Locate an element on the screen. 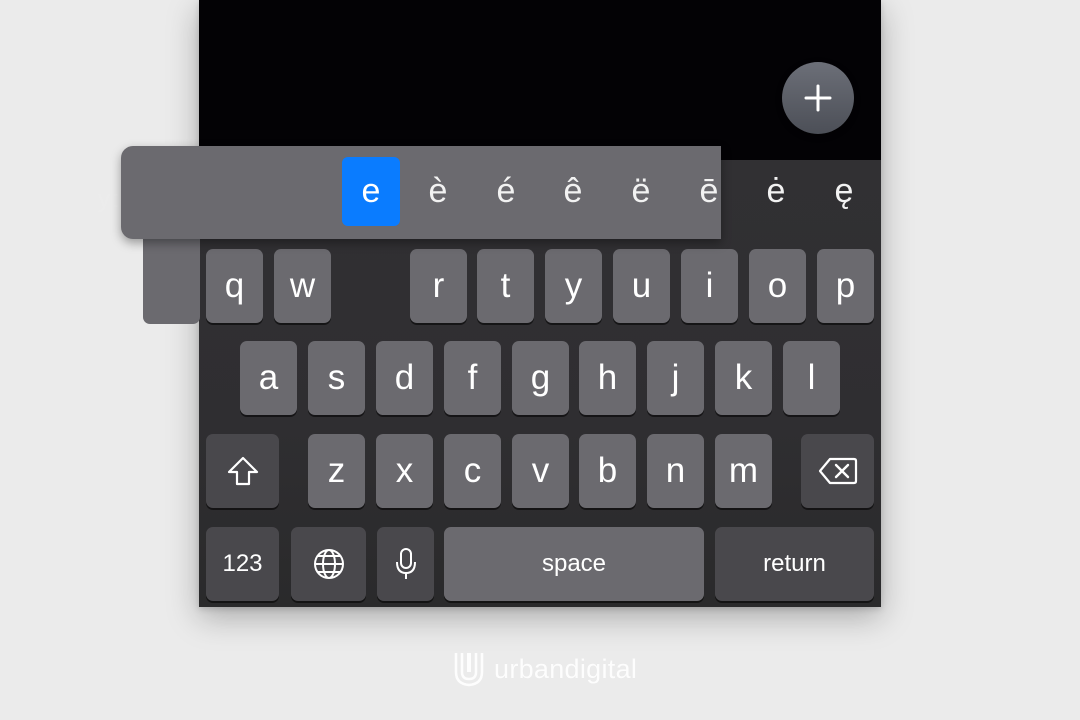  key-s: s is located at coordinates (336, 378).